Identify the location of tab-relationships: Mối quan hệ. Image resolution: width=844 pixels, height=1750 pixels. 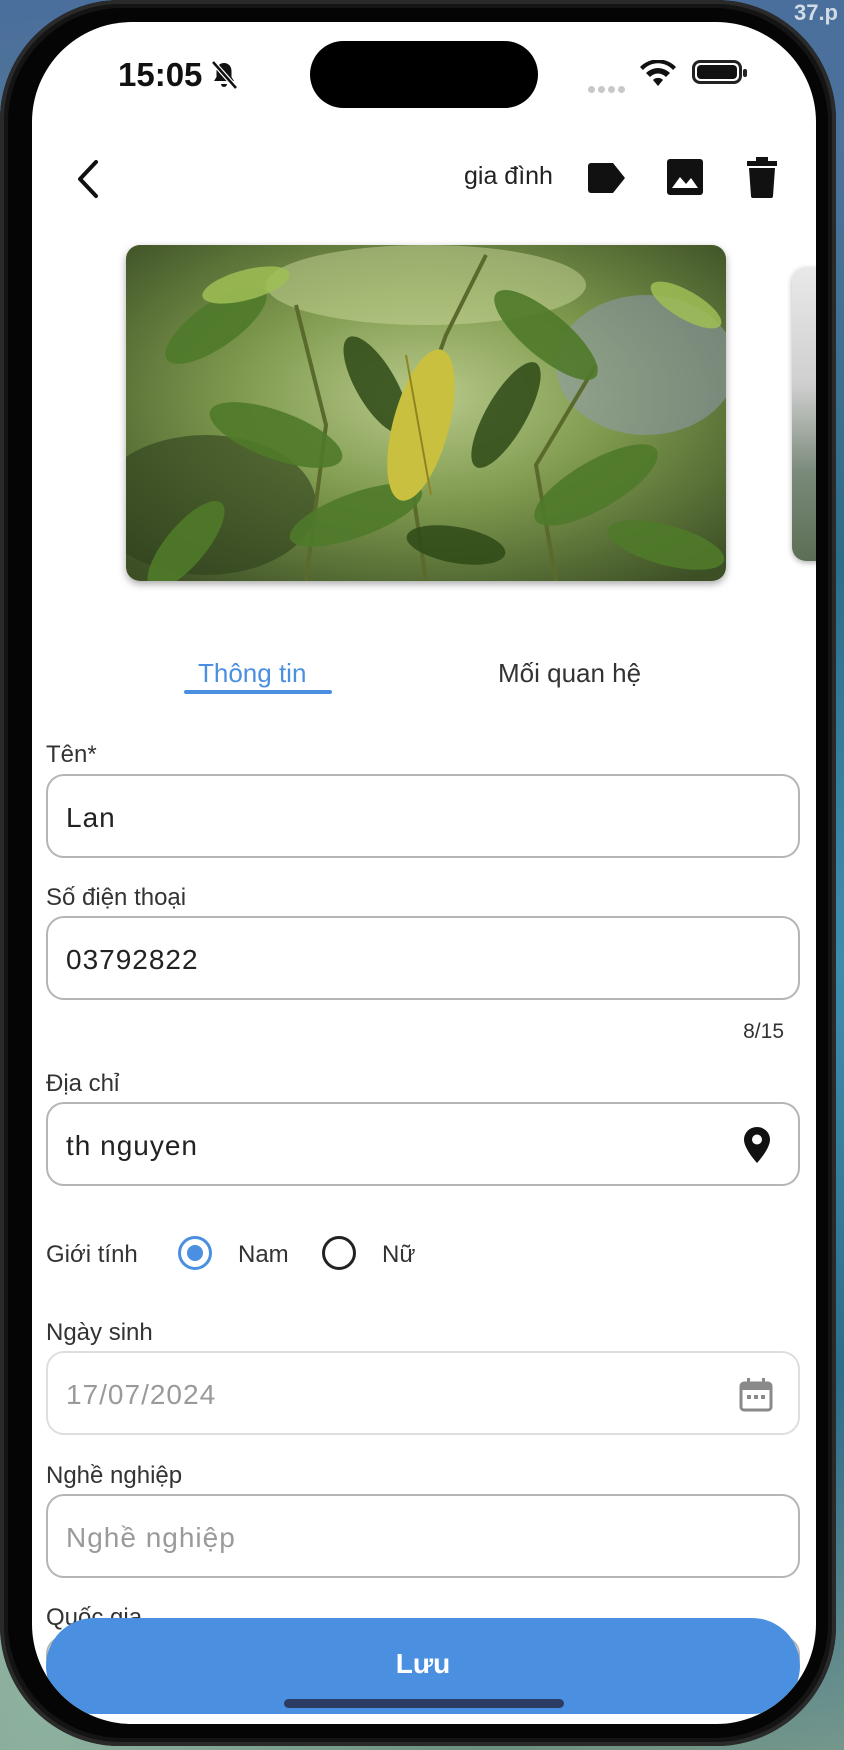
(569, 673).